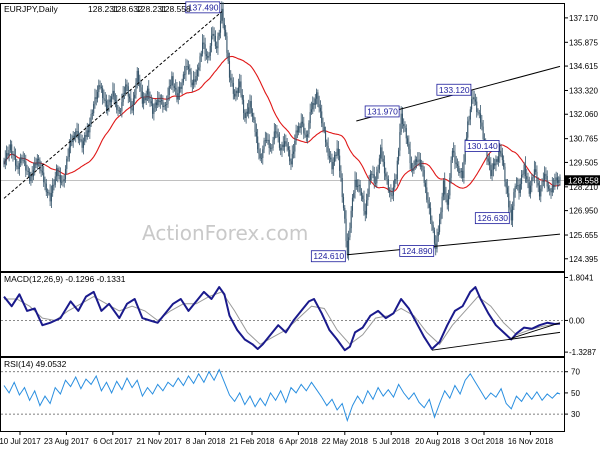 This screenshot has width=600, height=450. I want to click on macd-y-axis: 1.8041 0.00 -1.3287, so click(580, 315).